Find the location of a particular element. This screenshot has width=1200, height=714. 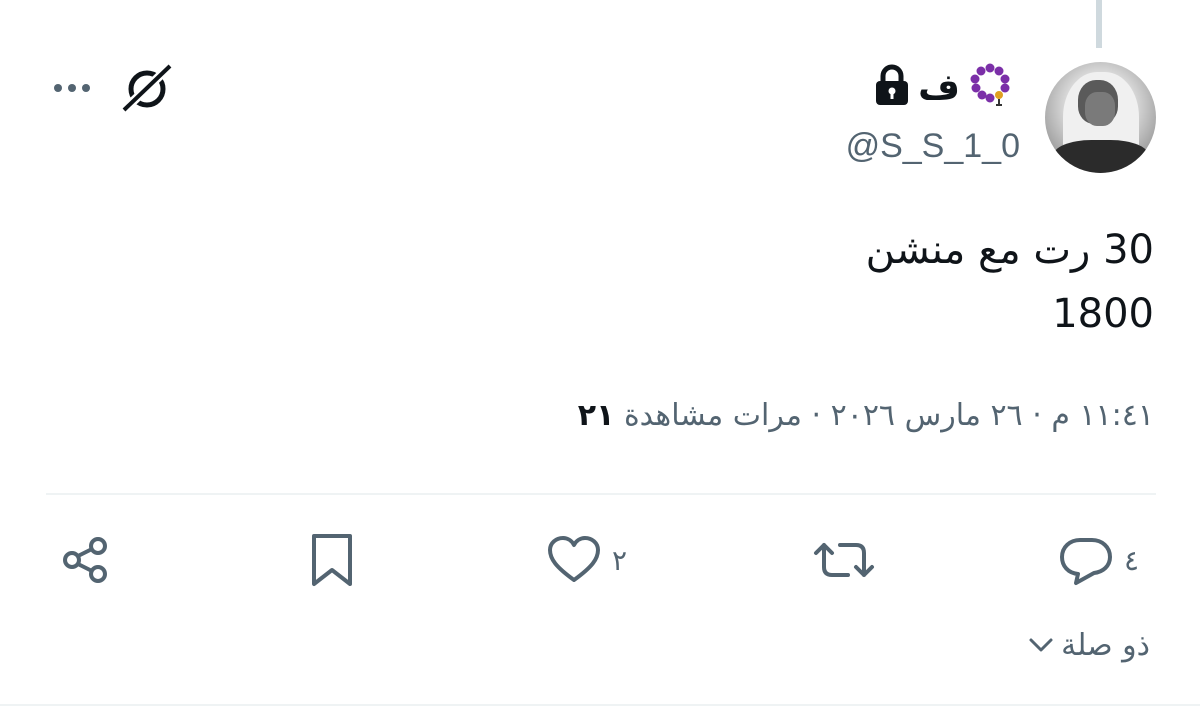

reply-icon is located at coordinates (1086, 560).